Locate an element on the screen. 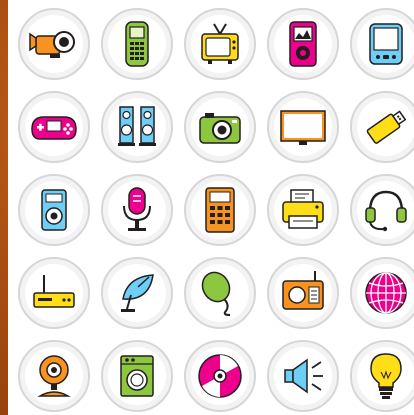 This screenshot has height=415, width=414. icon-tile-loudspeaker is located at coordinates (303, 376).